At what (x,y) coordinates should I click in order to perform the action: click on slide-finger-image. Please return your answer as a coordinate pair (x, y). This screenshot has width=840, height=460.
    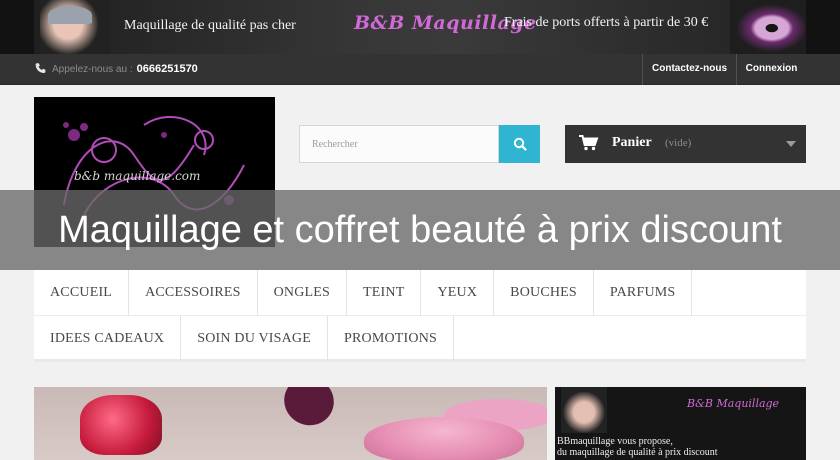
    Looking at the image, I should click on (309, 411).